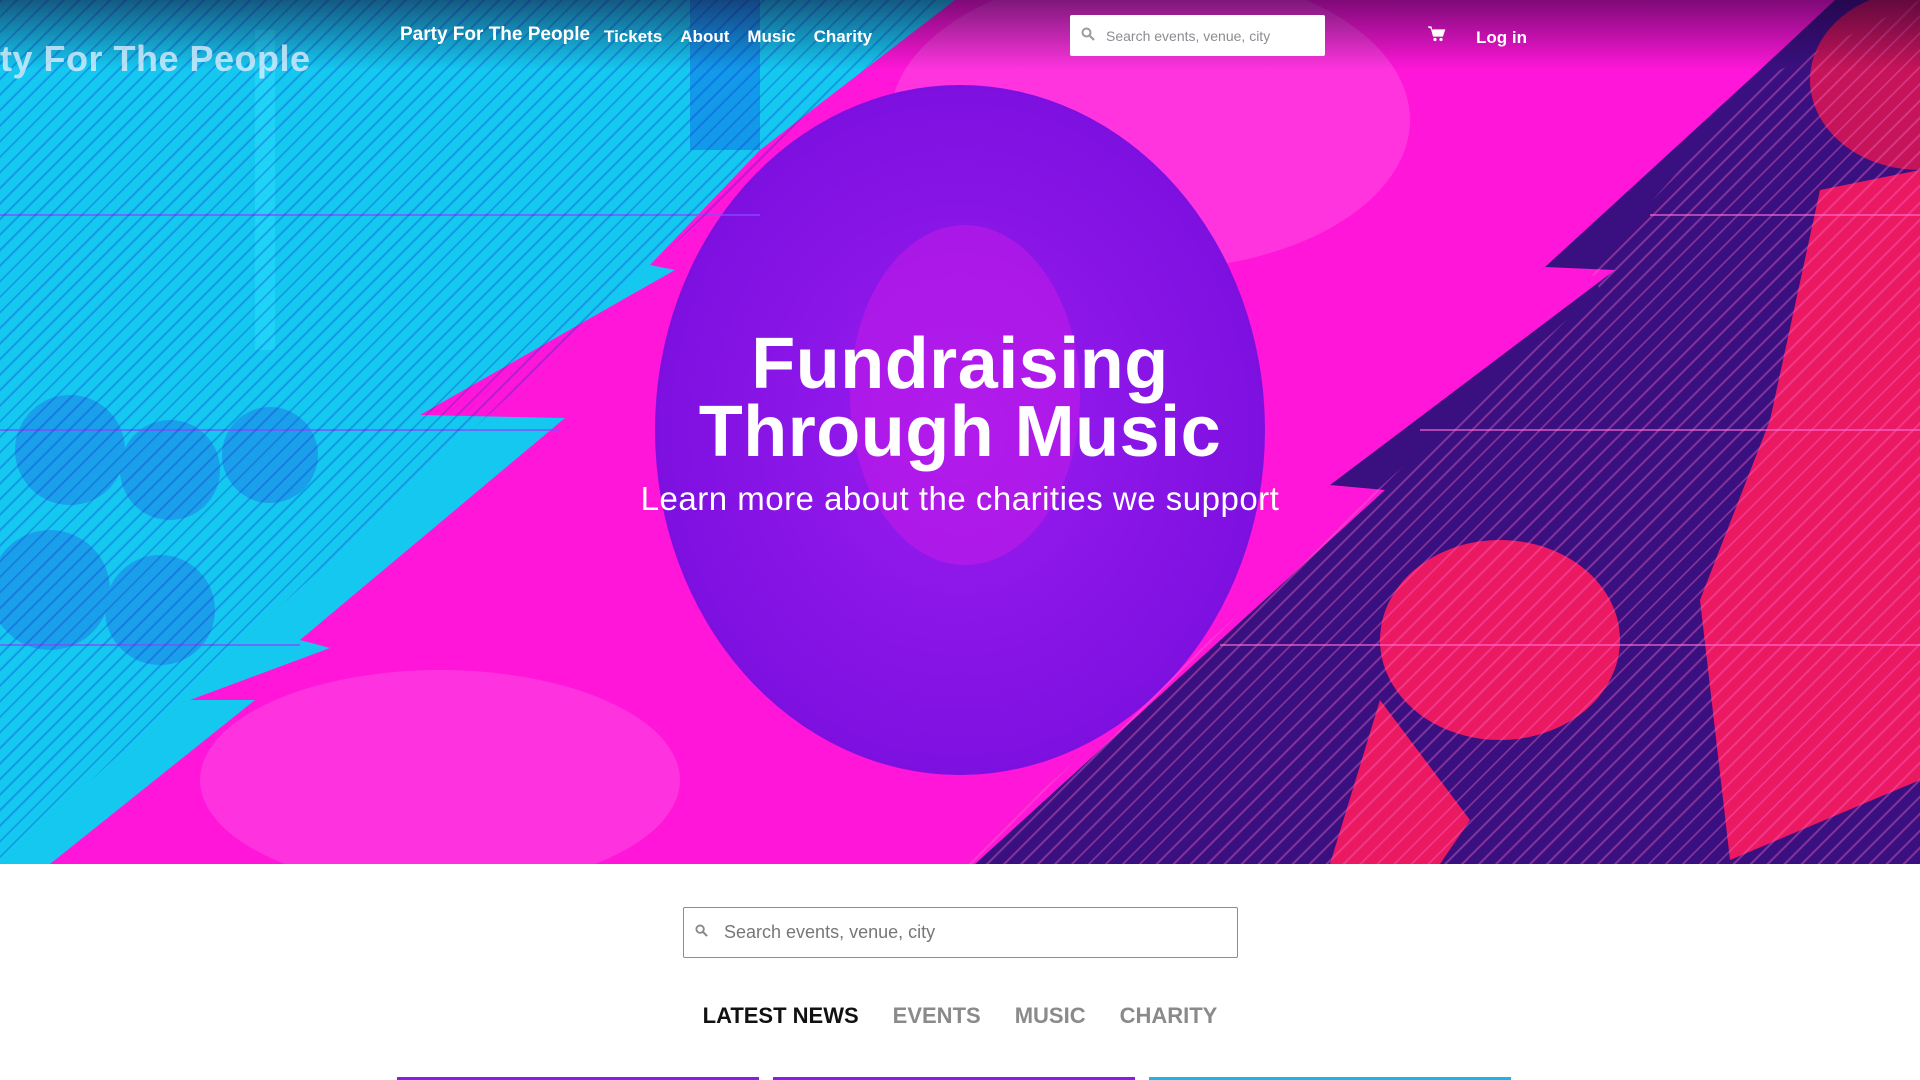 The height and width of the screenshot is (1080, 1920). I want to click on tab-charity: CHARITY, so click(1169, 1016).